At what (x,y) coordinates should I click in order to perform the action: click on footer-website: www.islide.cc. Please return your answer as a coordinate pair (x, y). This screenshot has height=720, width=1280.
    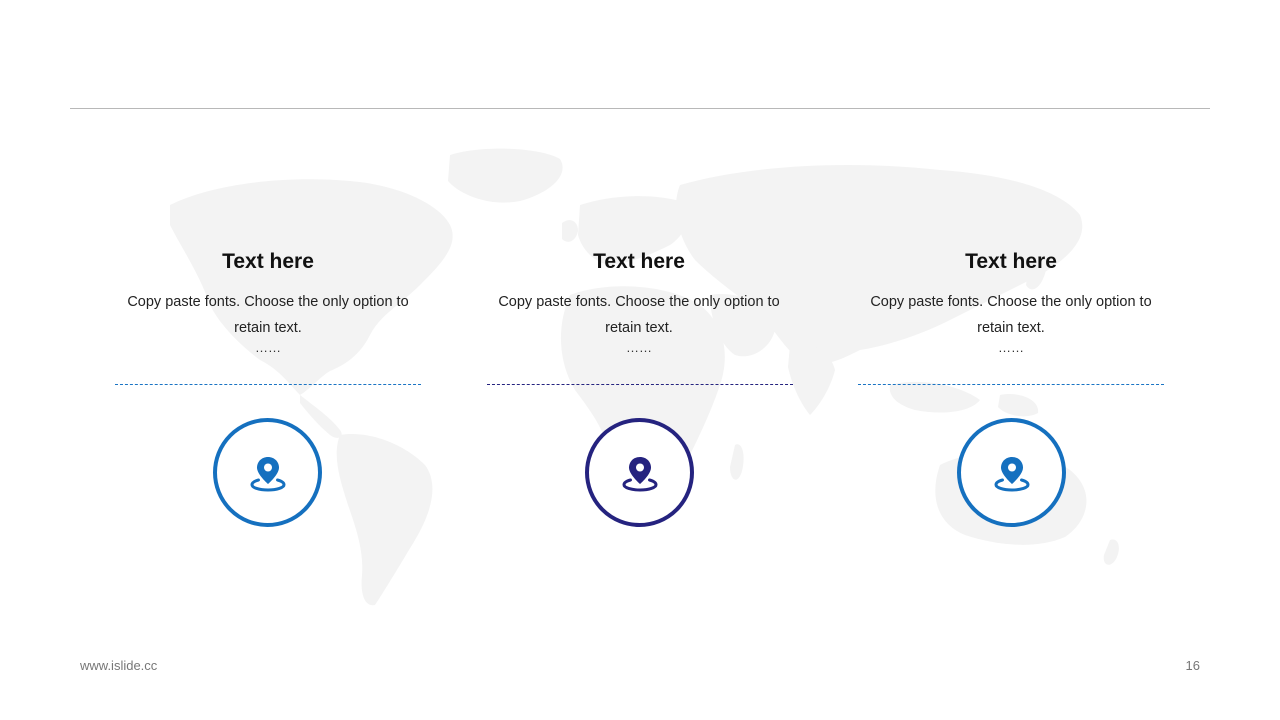
    Looking at the image, I should click on (119, 665).